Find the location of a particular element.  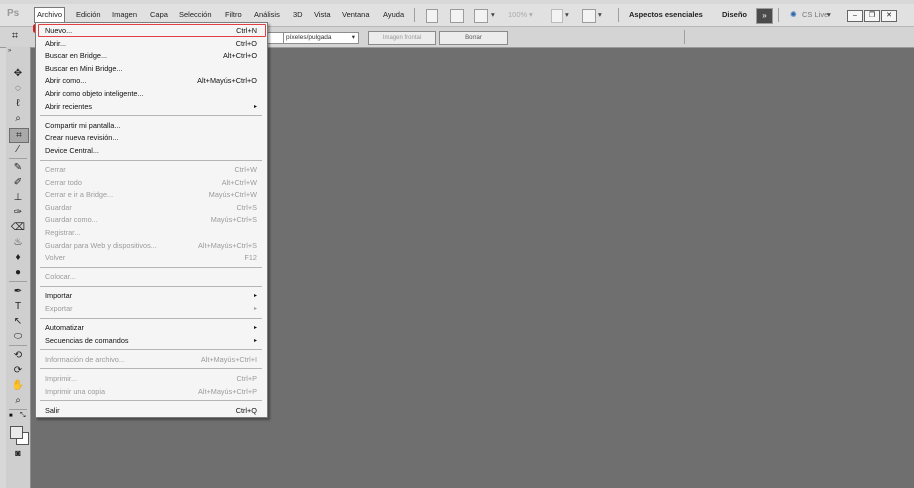

menu-capa: Capa is located at coordinates (159, 15).